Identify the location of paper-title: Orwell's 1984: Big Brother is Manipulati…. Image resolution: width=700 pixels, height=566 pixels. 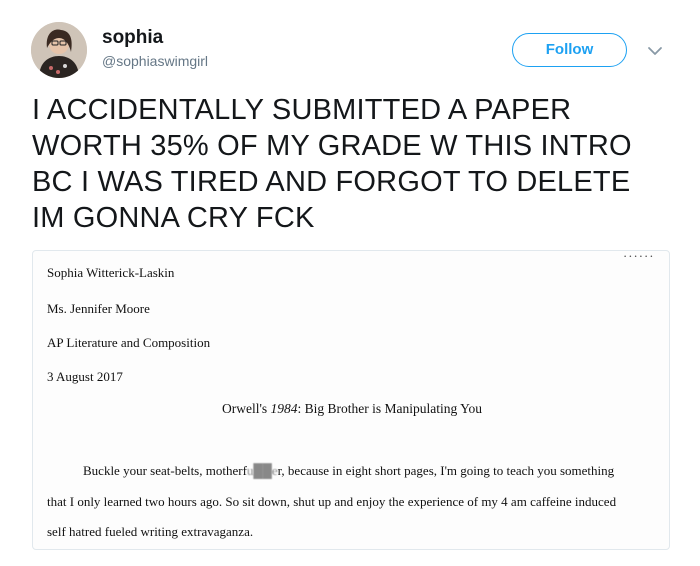
(351, 409).